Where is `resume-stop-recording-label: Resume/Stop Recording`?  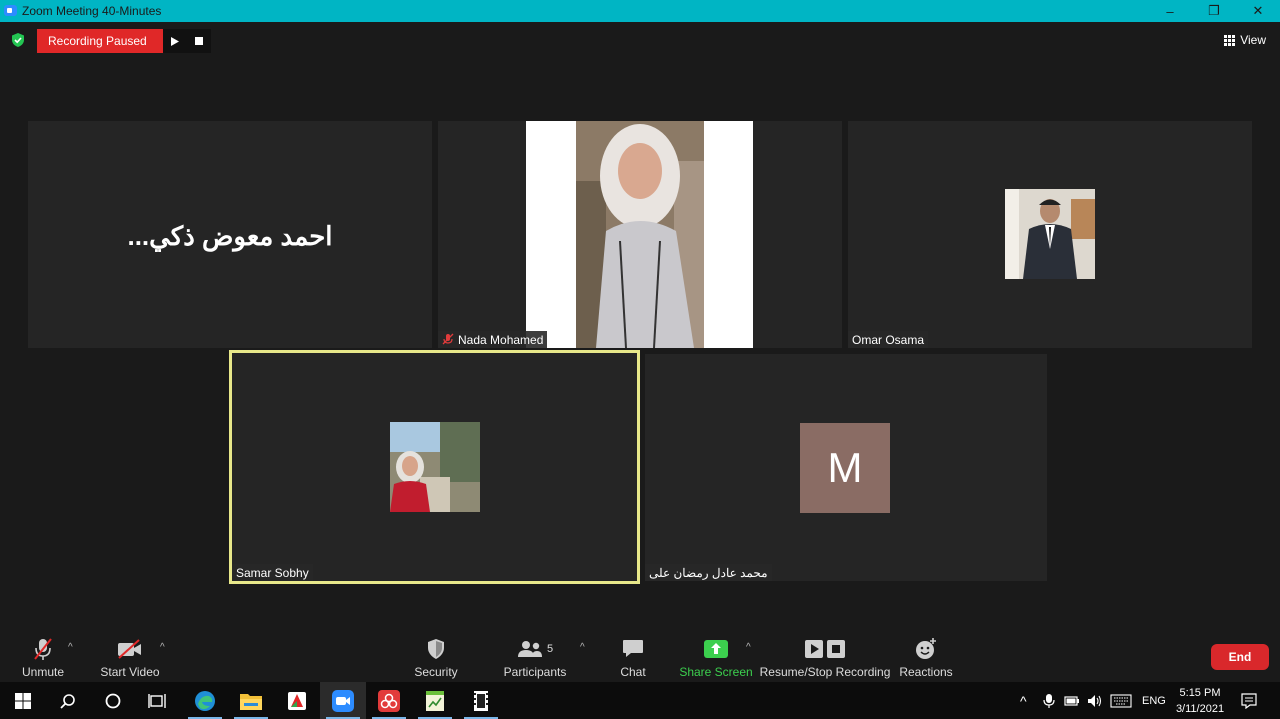
resume-stop-recording-label: Resume/Stop Recording is located at coordinates (825, 672).